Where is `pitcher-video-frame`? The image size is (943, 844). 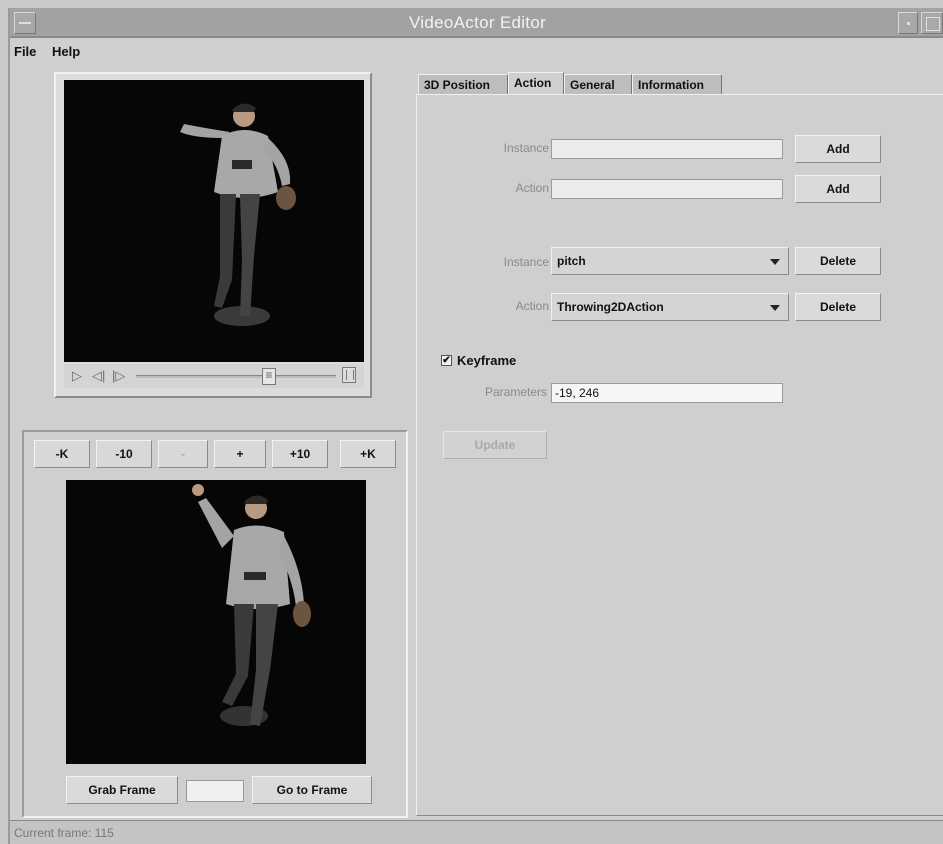
pitcher-video-frame is located at coordinates (214, 221).